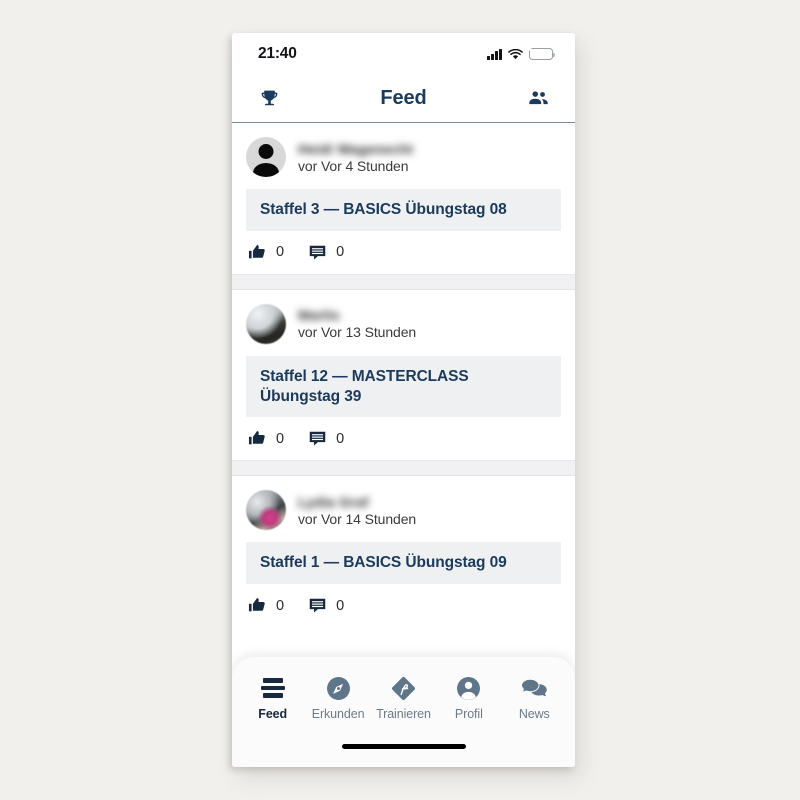 The width and height of the screenshot is (800, 800). Describe the element at coordinates (383, 563) in the screenshot. I see `post-title: Staffel 1 — BASICS Übungstag 09` at that location.